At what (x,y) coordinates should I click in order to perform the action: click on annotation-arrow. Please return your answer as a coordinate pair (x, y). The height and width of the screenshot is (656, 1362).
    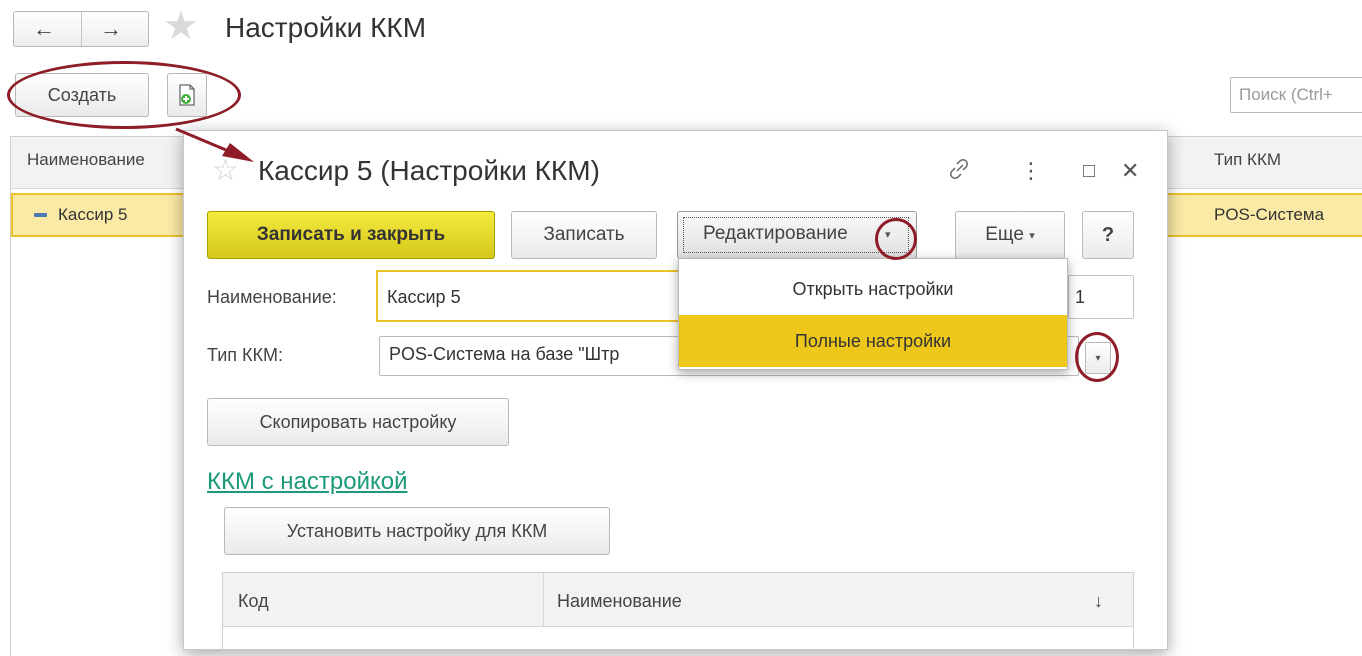
    Looking at the image, I should click on (214, 144).